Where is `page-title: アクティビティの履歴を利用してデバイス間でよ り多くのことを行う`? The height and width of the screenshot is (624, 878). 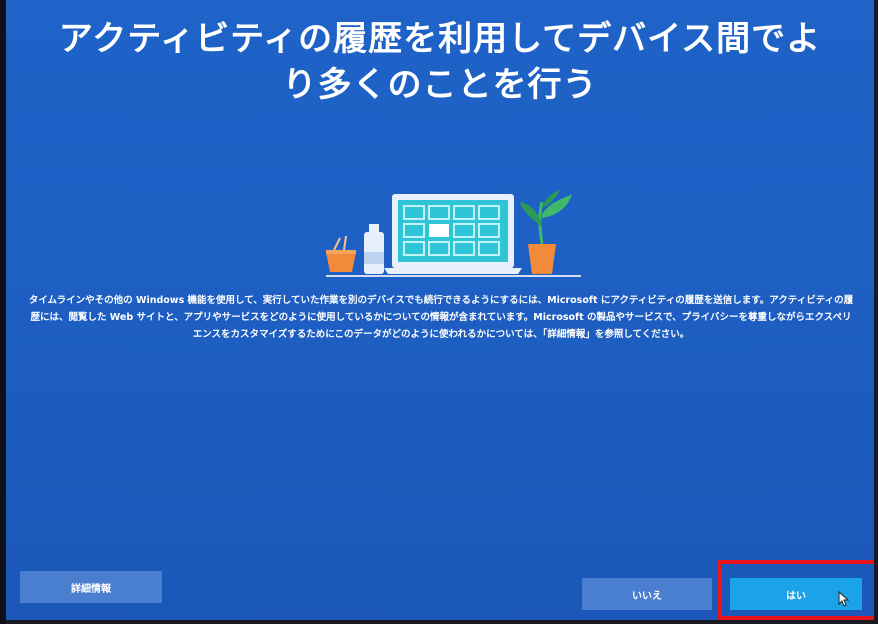 page-title: アクティビティの履歴を利用してデバイス間でよ り多くのことを行う is located at coordinates (440, 62).